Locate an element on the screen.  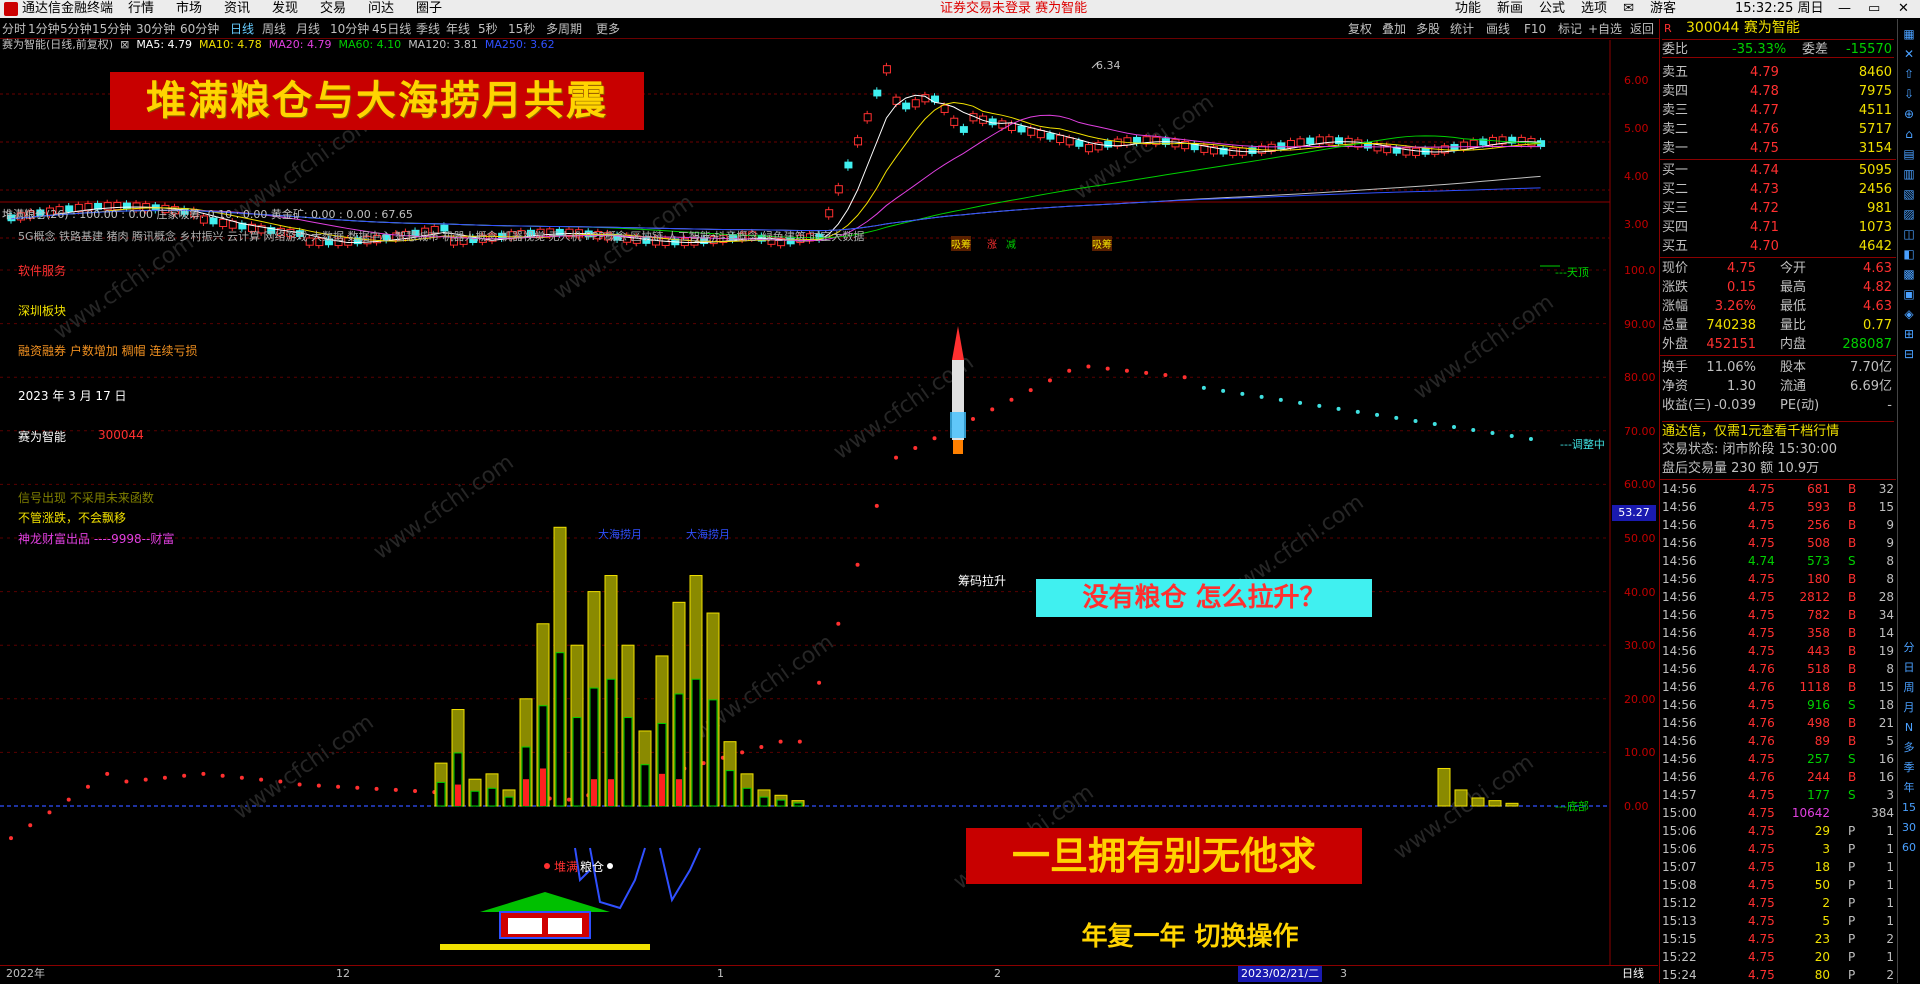
stat-label-b: 今开 is located at coordinates (1793, 268).